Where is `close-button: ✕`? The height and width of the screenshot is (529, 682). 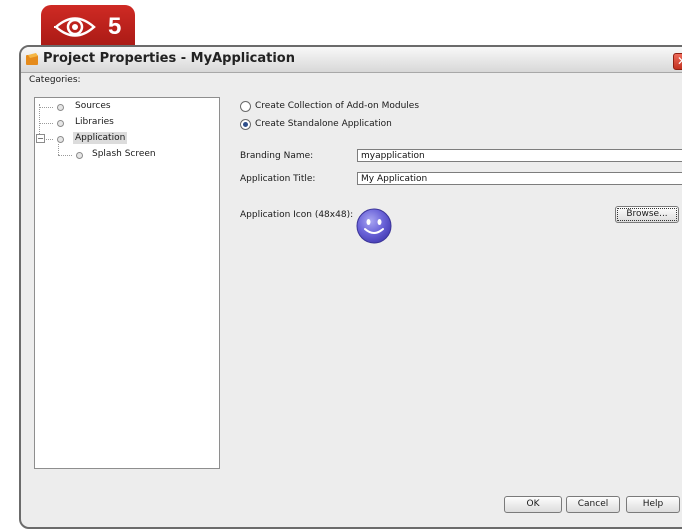
close-button: ✕ is located at coordinates (677, 61).